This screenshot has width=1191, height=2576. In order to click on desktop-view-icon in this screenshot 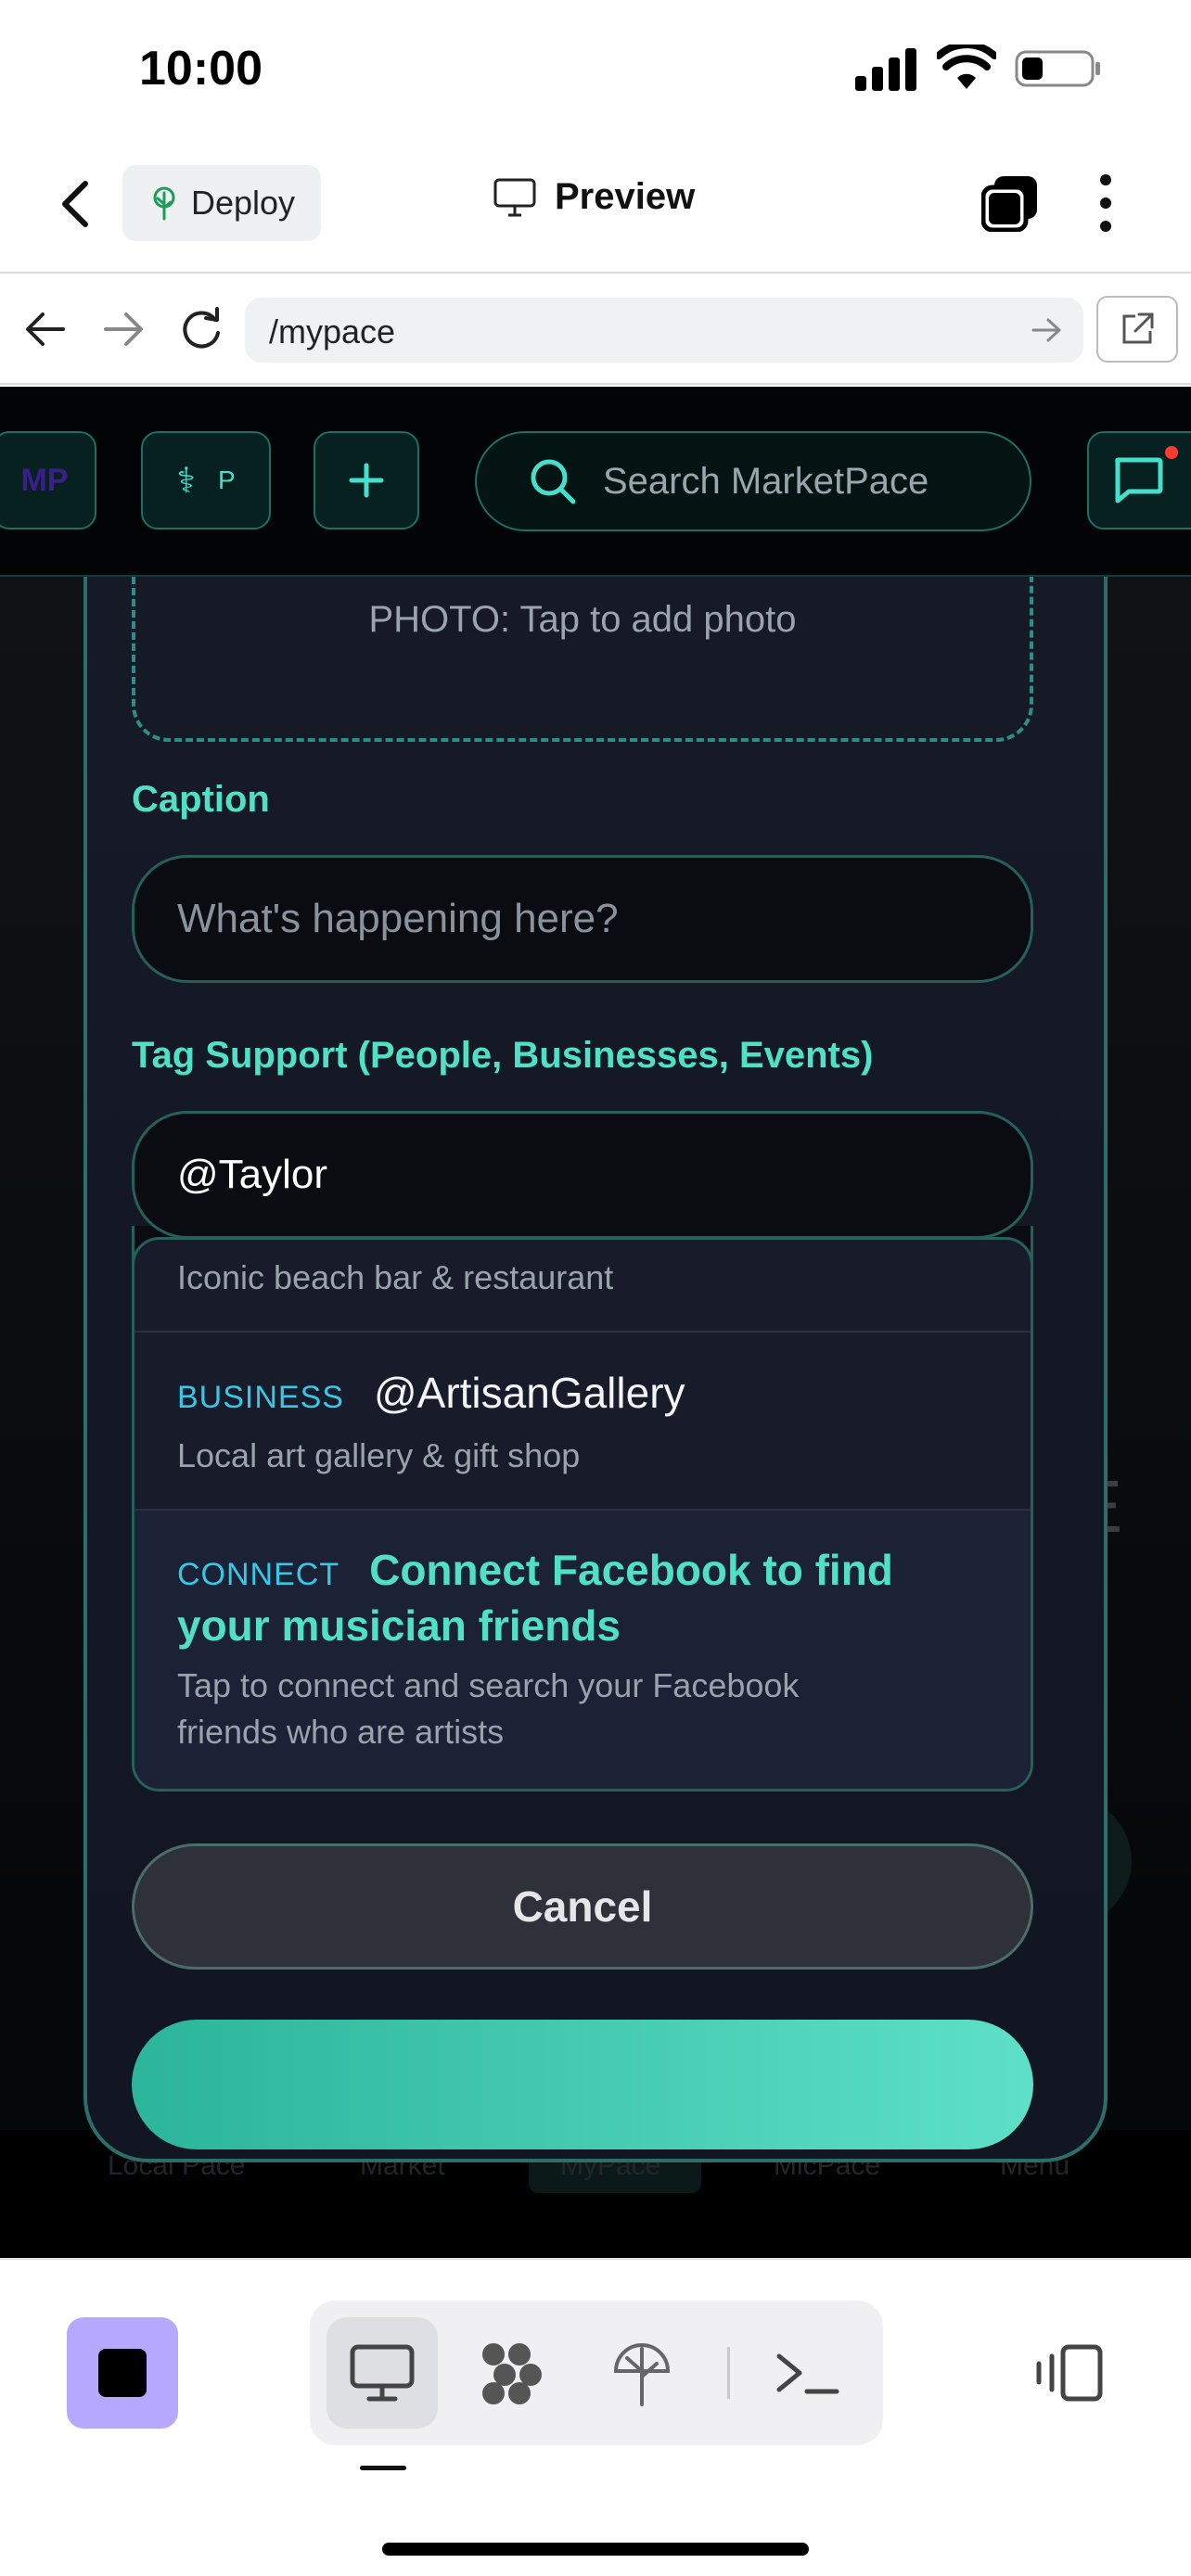, I will do `click(382, 2373)`.